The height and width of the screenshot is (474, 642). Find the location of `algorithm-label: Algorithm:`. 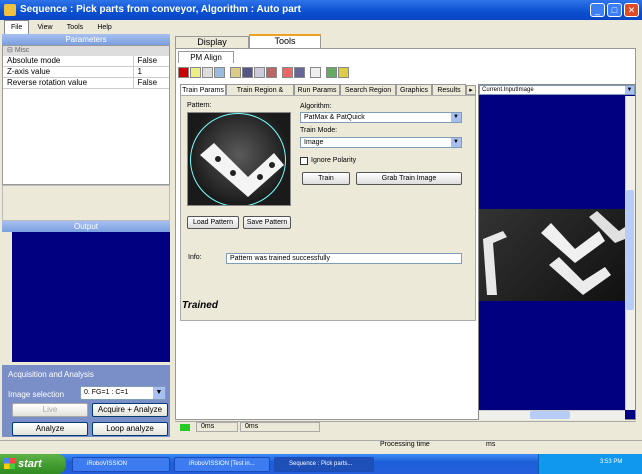

algorithm-label: Algorithm: is located at coordinates (316, 106).